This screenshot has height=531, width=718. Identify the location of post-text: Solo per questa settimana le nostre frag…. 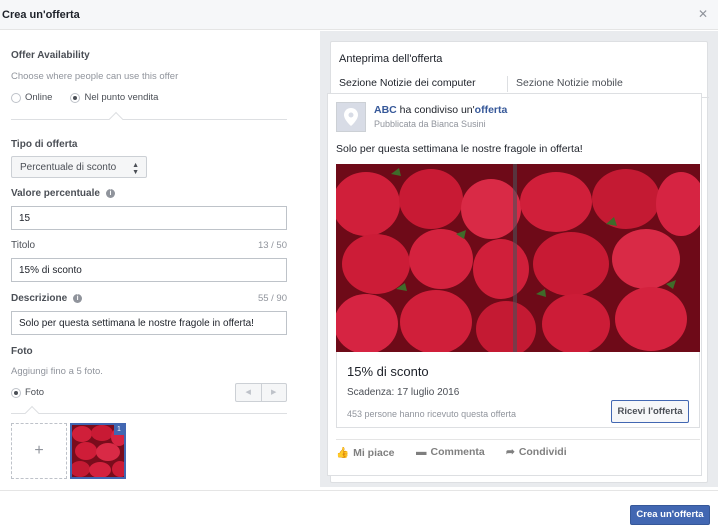
(459, 149).